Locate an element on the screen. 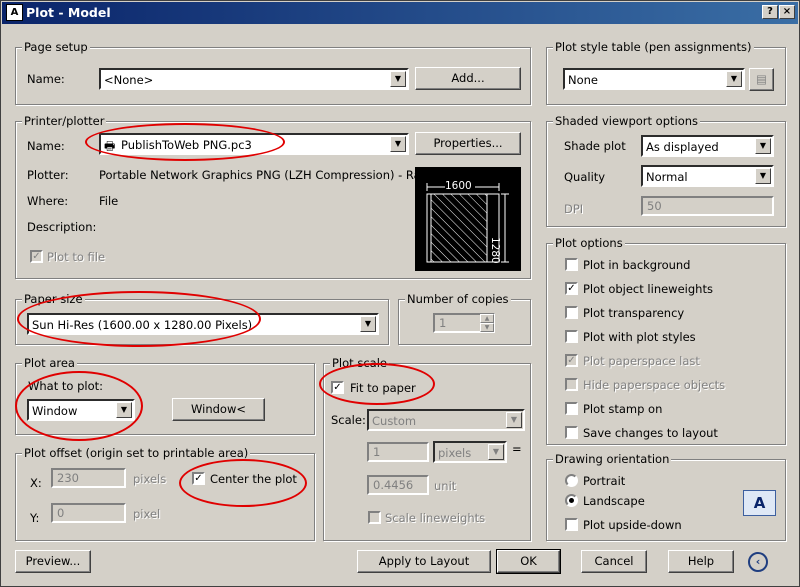 This screenshot has width=800, height=587. scale-value2-input: 0.4456 is located at coordinates (398, 485).